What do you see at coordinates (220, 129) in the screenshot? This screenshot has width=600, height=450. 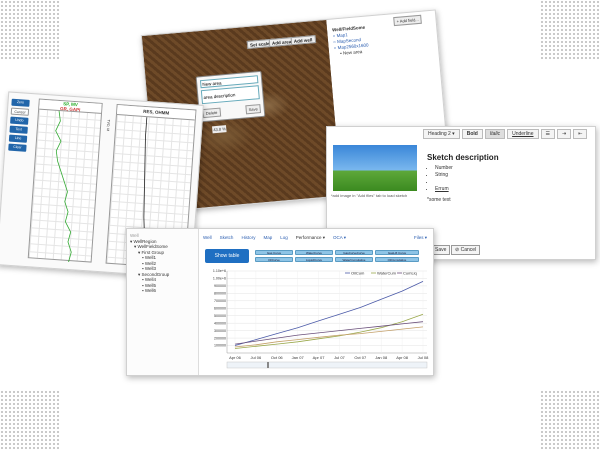 I see `scale-indicator: 43.8 %` at bounding box center [220, 129].